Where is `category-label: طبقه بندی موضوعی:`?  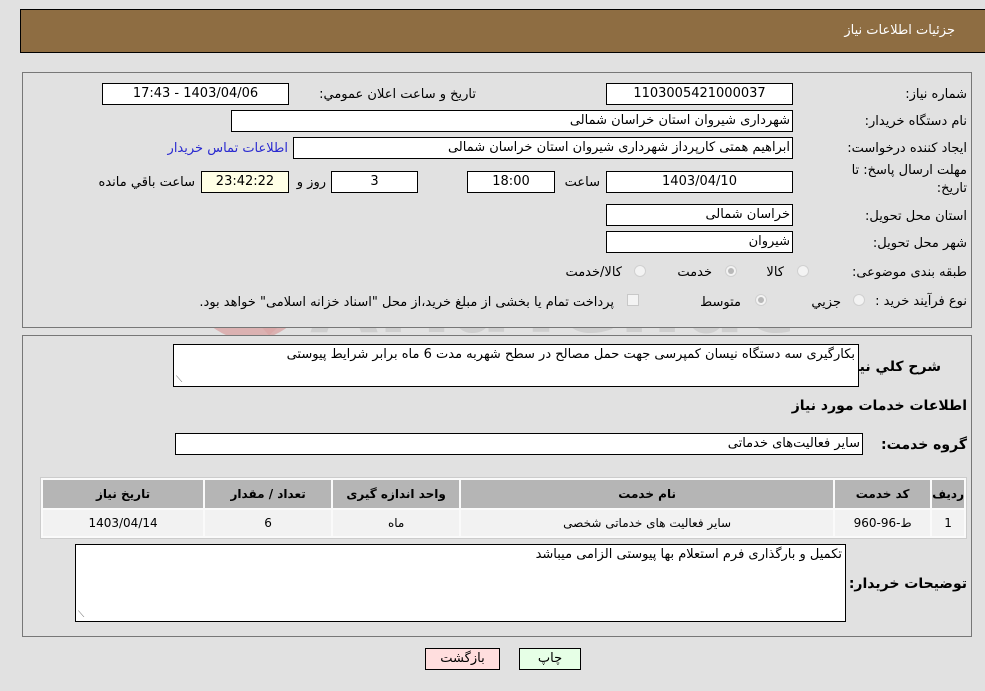 category-label: طبقه بندی موضوعی: is located at coordinates (909, 272).